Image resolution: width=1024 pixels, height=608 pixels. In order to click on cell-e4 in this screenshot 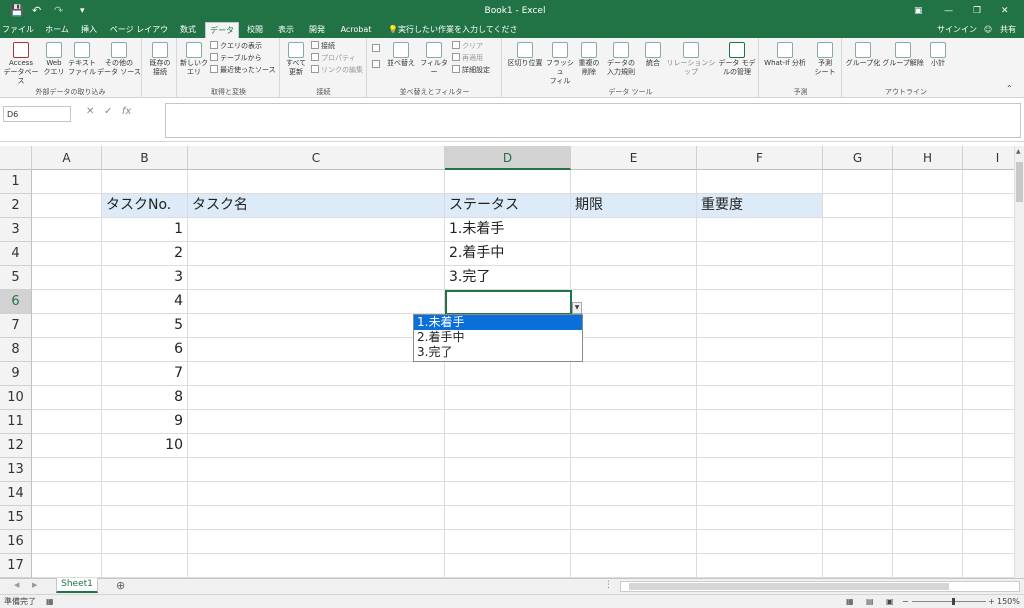, I will do `click(634, 254)`.